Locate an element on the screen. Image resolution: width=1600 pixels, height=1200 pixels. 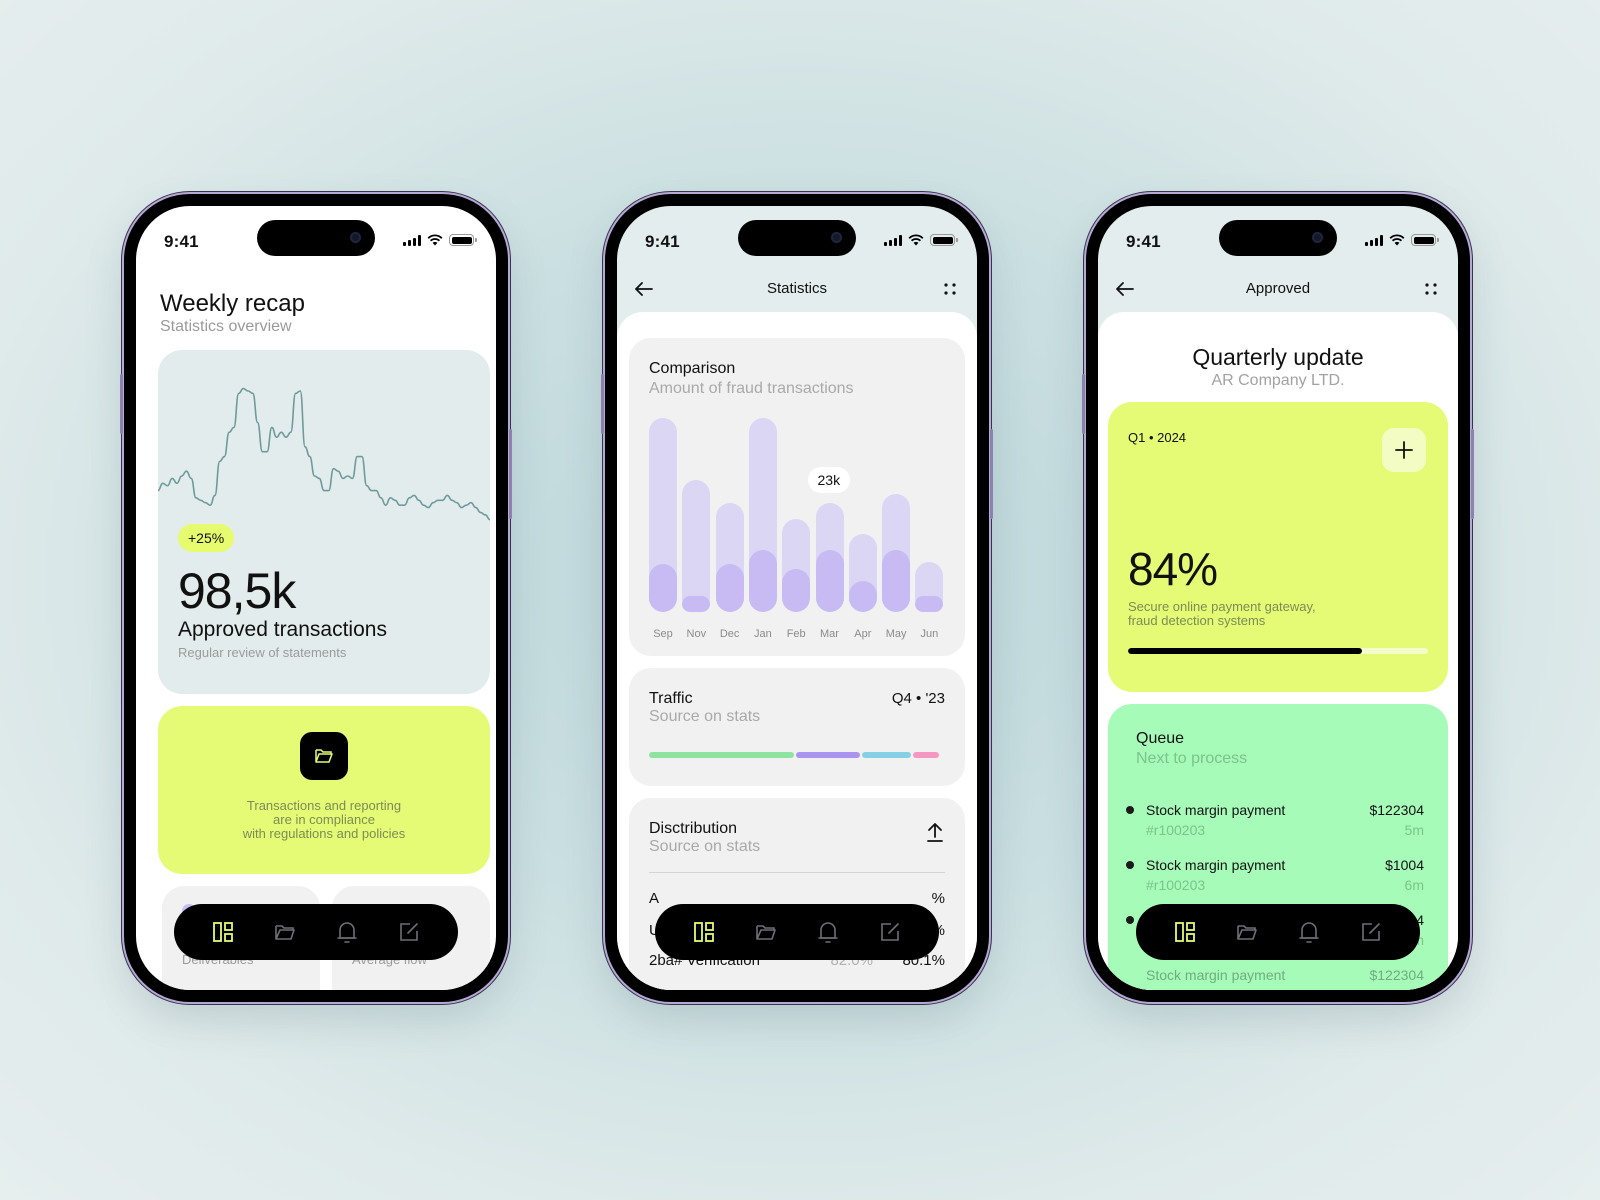
bar-total-may is located at coordinates (896, 552).